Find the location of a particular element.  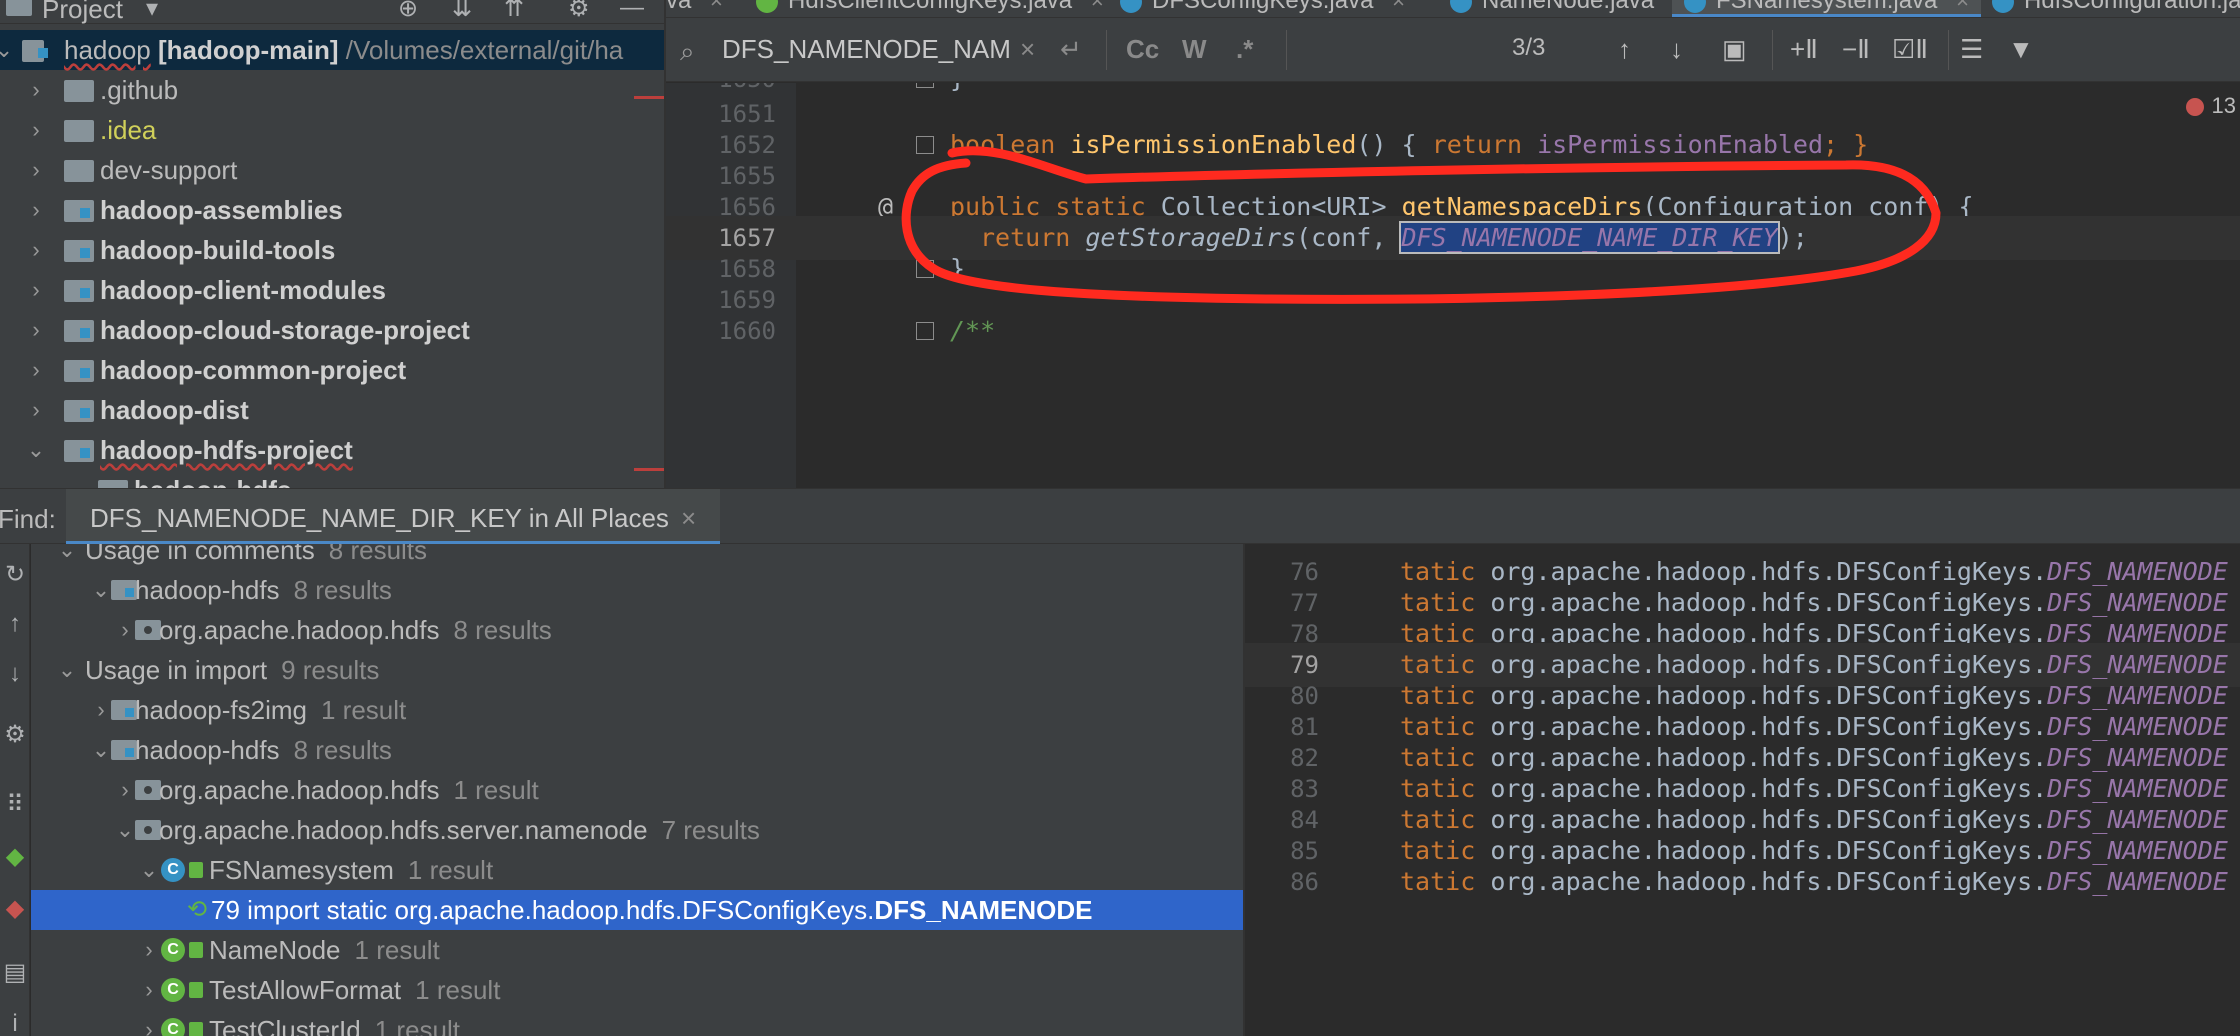

result-group-comments: ⌄ Usage in comments 8 results is located at coordinates (637, 557).